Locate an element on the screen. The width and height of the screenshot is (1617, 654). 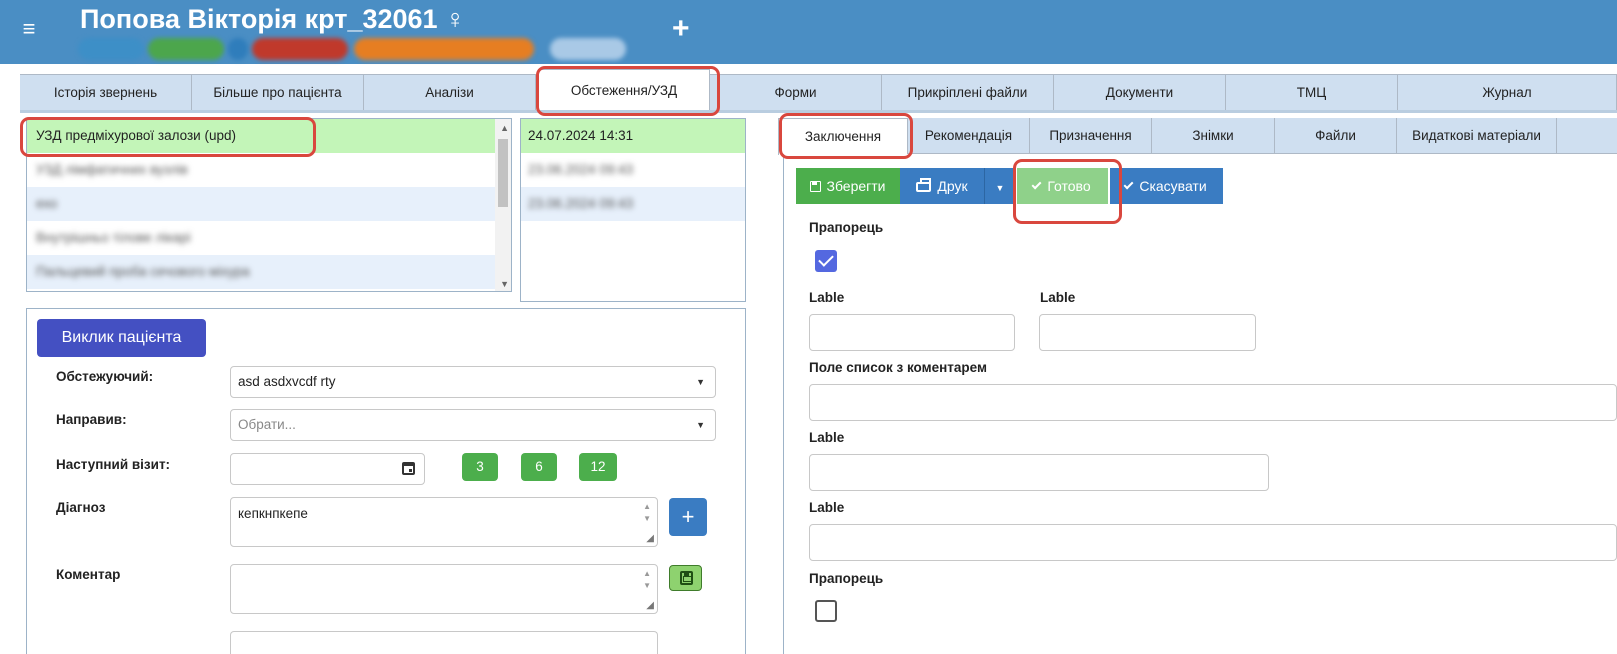
subtab-images: Знімки is located at coordinates (1213, 136).